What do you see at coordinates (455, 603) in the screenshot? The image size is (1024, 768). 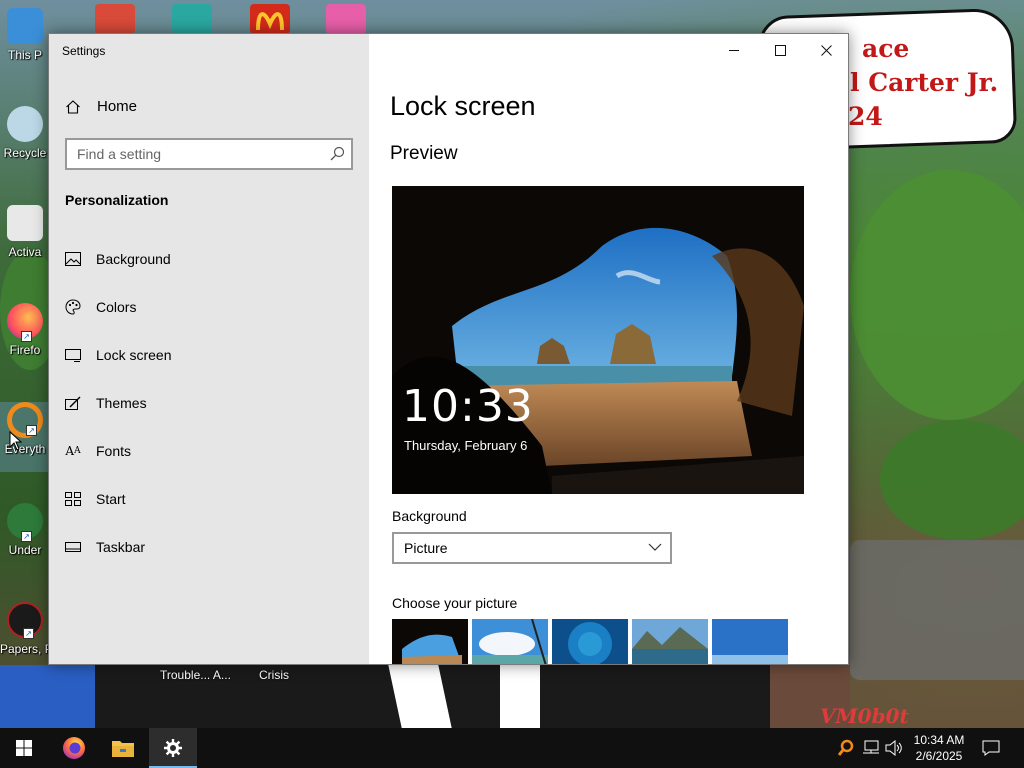 I see `choose-picture-label: Choose your picture` at bounding box center [455, 603].